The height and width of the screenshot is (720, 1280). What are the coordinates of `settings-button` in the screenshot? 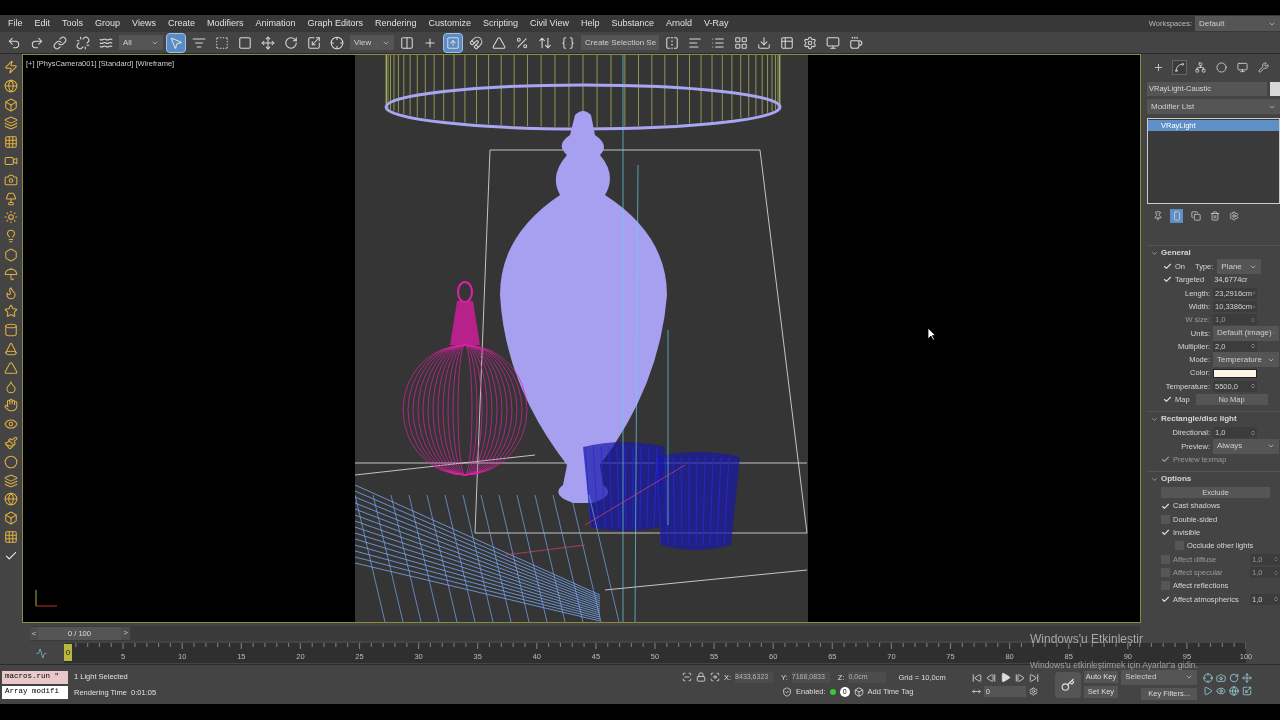 It's located at (1233, 216).